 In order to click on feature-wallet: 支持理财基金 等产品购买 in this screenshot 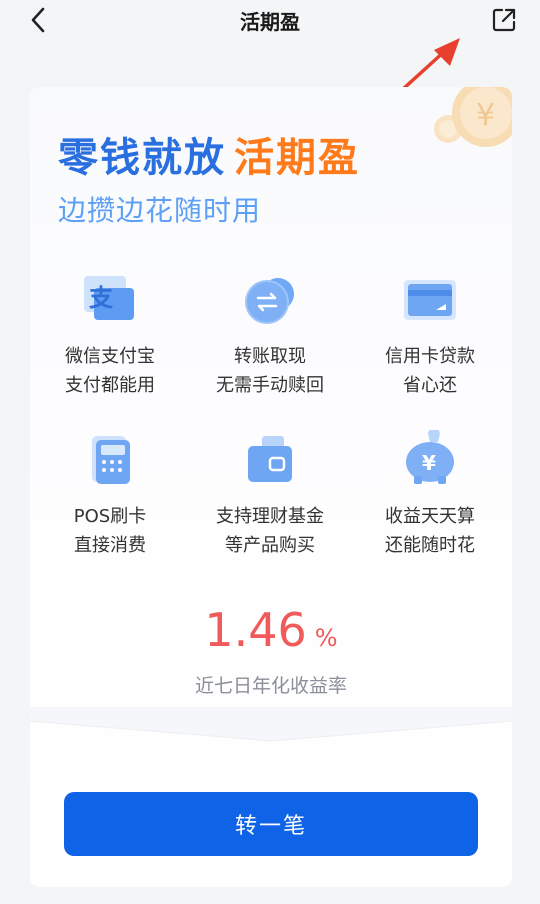, I will do `click(270, 495)`.